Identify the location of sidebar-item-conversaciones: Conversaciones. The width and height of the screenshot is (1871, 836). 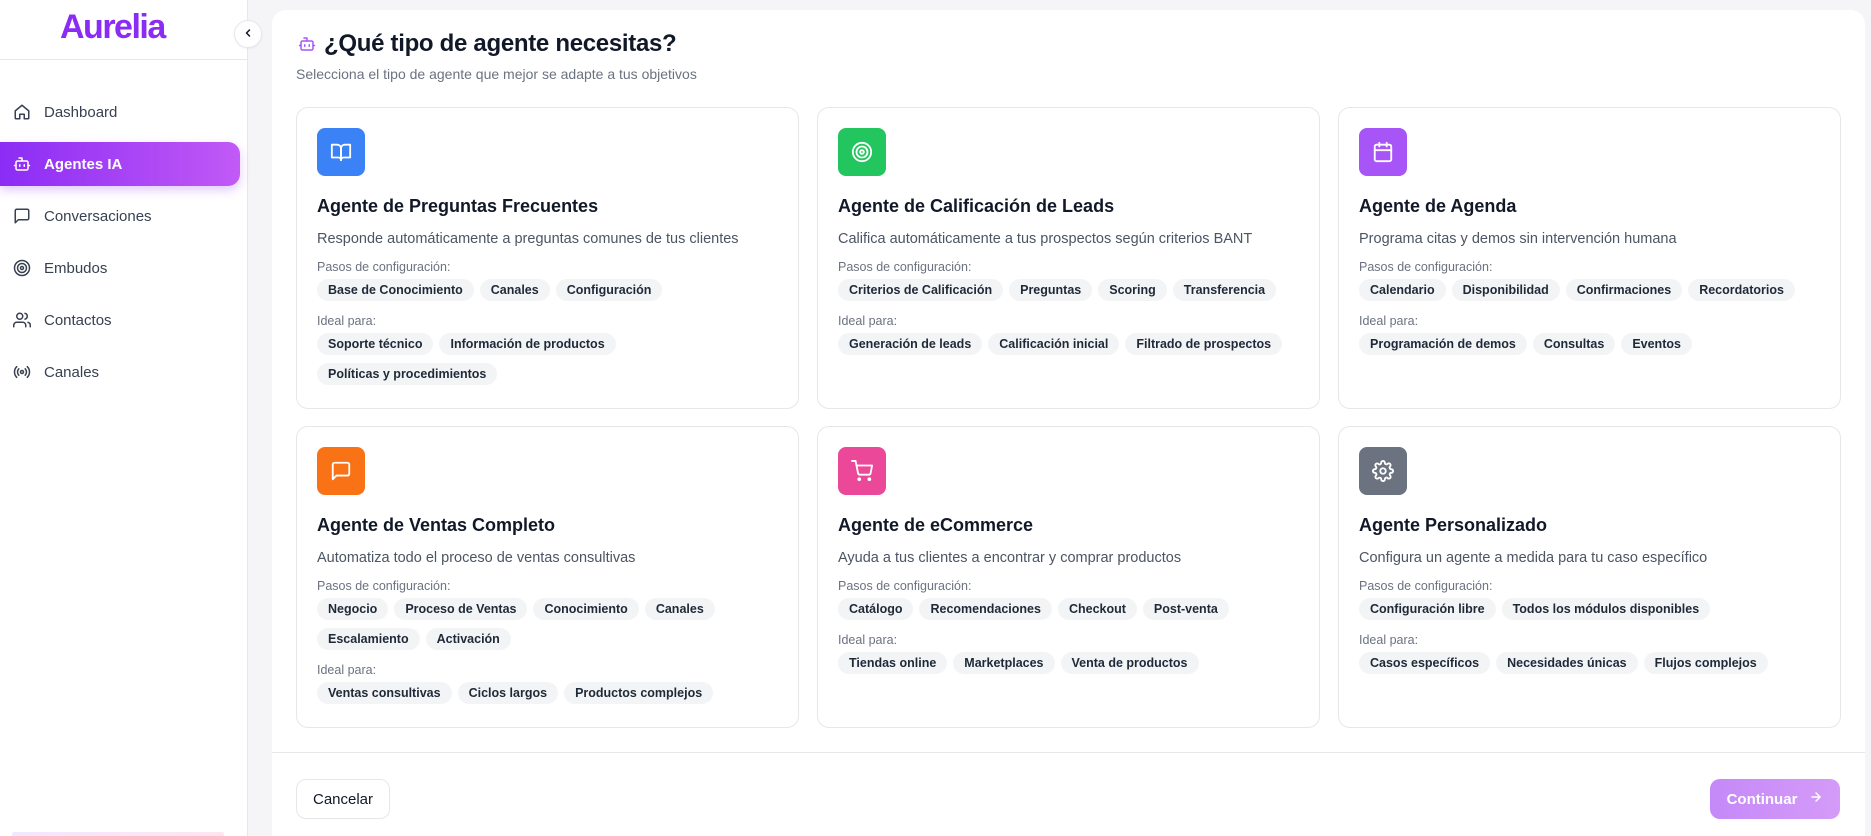
(120, 216).